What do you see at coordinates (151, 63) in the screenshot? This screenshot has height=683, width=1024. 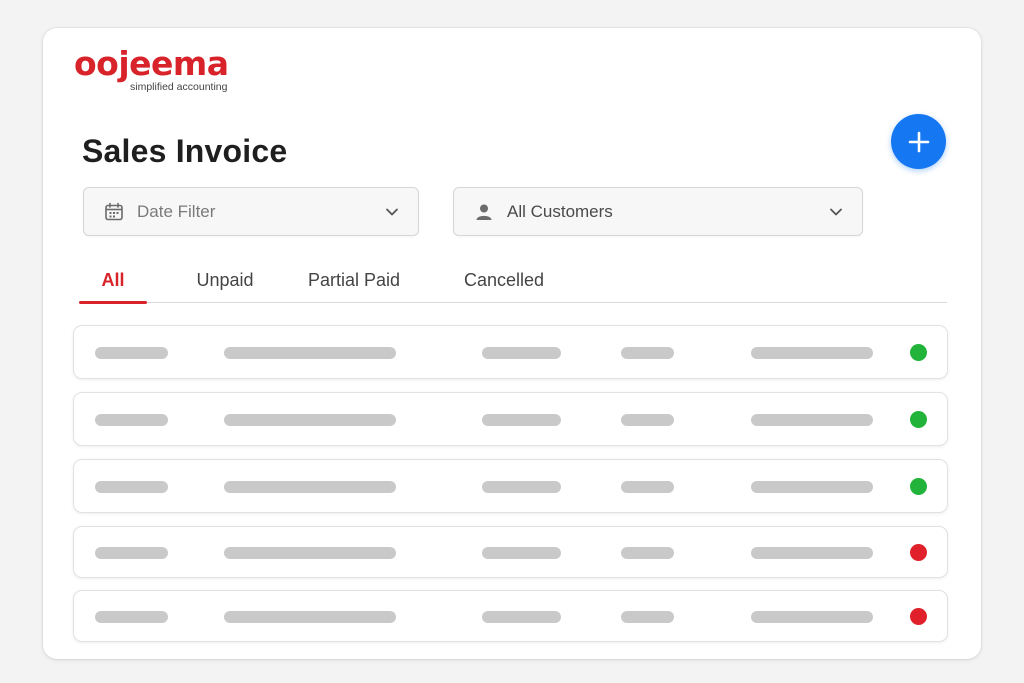 I see `brand-name: oojeema` at bounding box center [151, 63].